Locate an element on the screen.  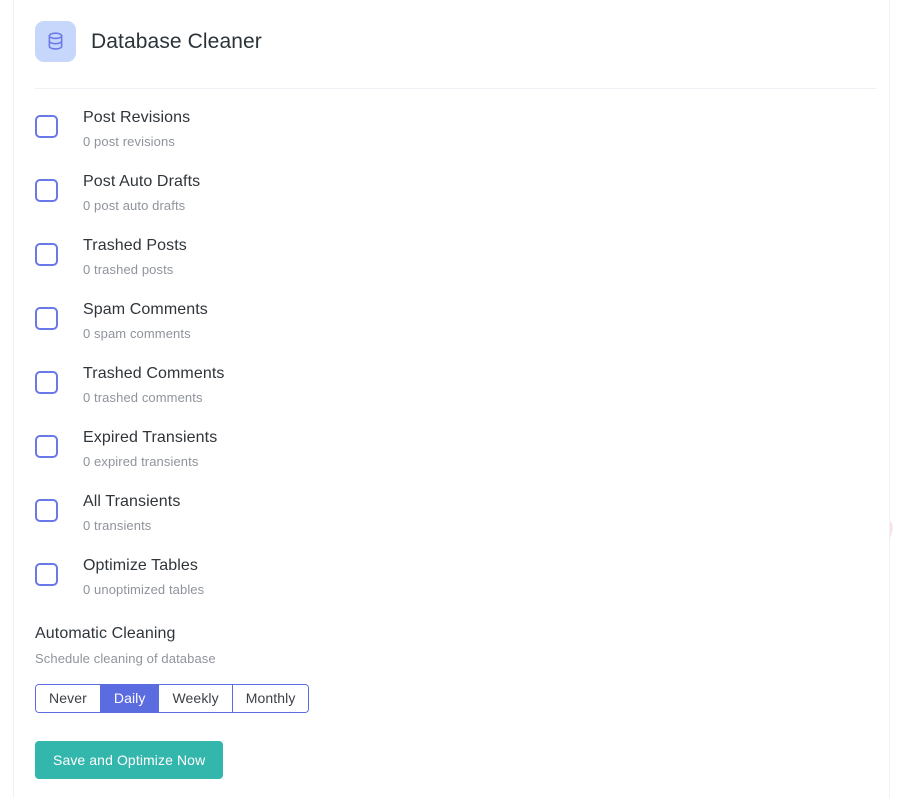
list-item-text: Post Revisions 0 post revisions is located at coordinates (462, 129).